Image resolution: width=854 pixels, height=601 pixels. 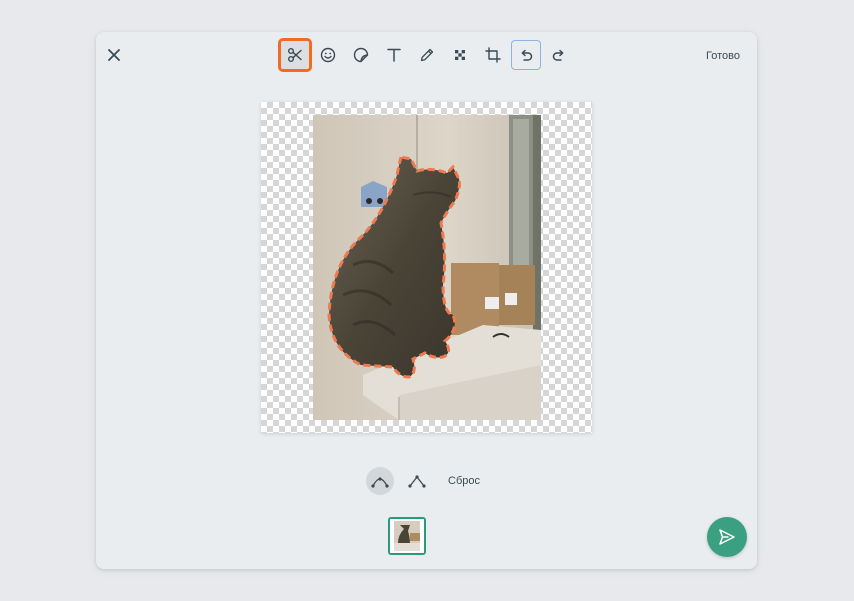 I want to click on curve-mode-button, so click(x=380, y=481).